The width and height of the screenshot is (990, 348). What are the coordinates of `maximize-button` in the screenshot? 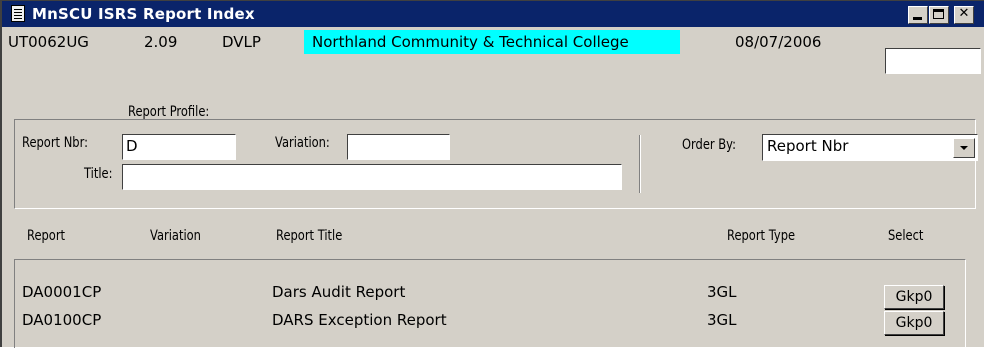 It's located at (939, 15).